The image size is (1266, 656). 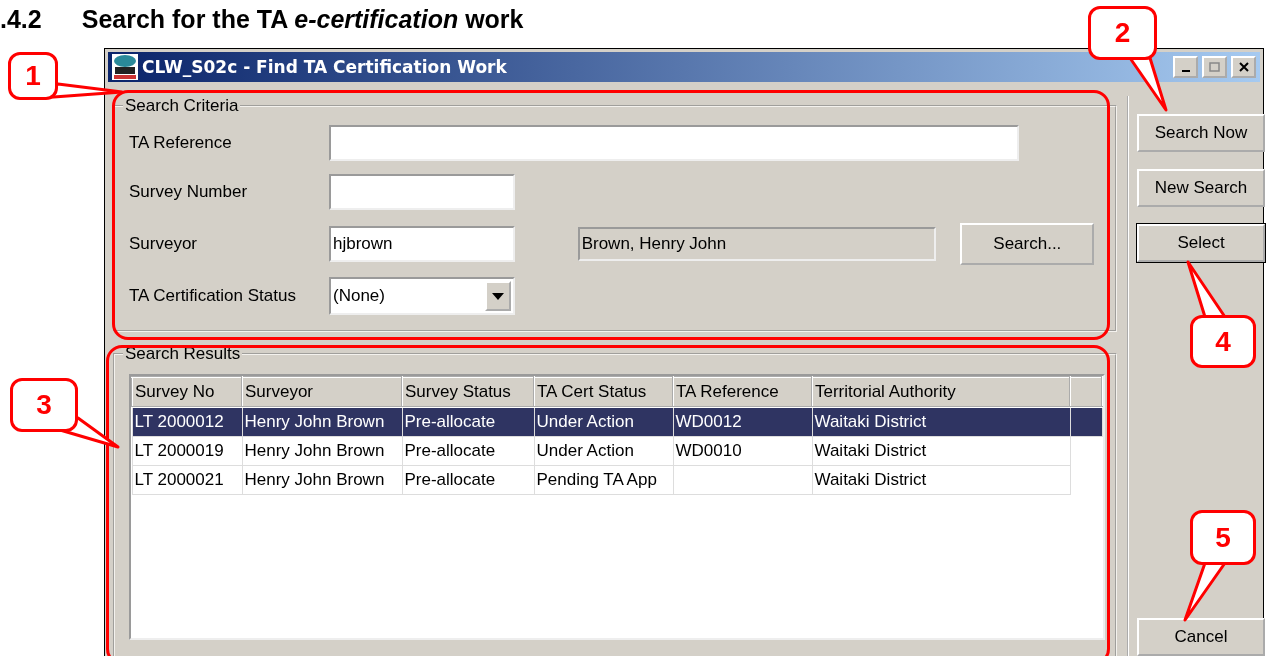 I want to click on column-header: Territorial Authority, so click(x=941, y=392).